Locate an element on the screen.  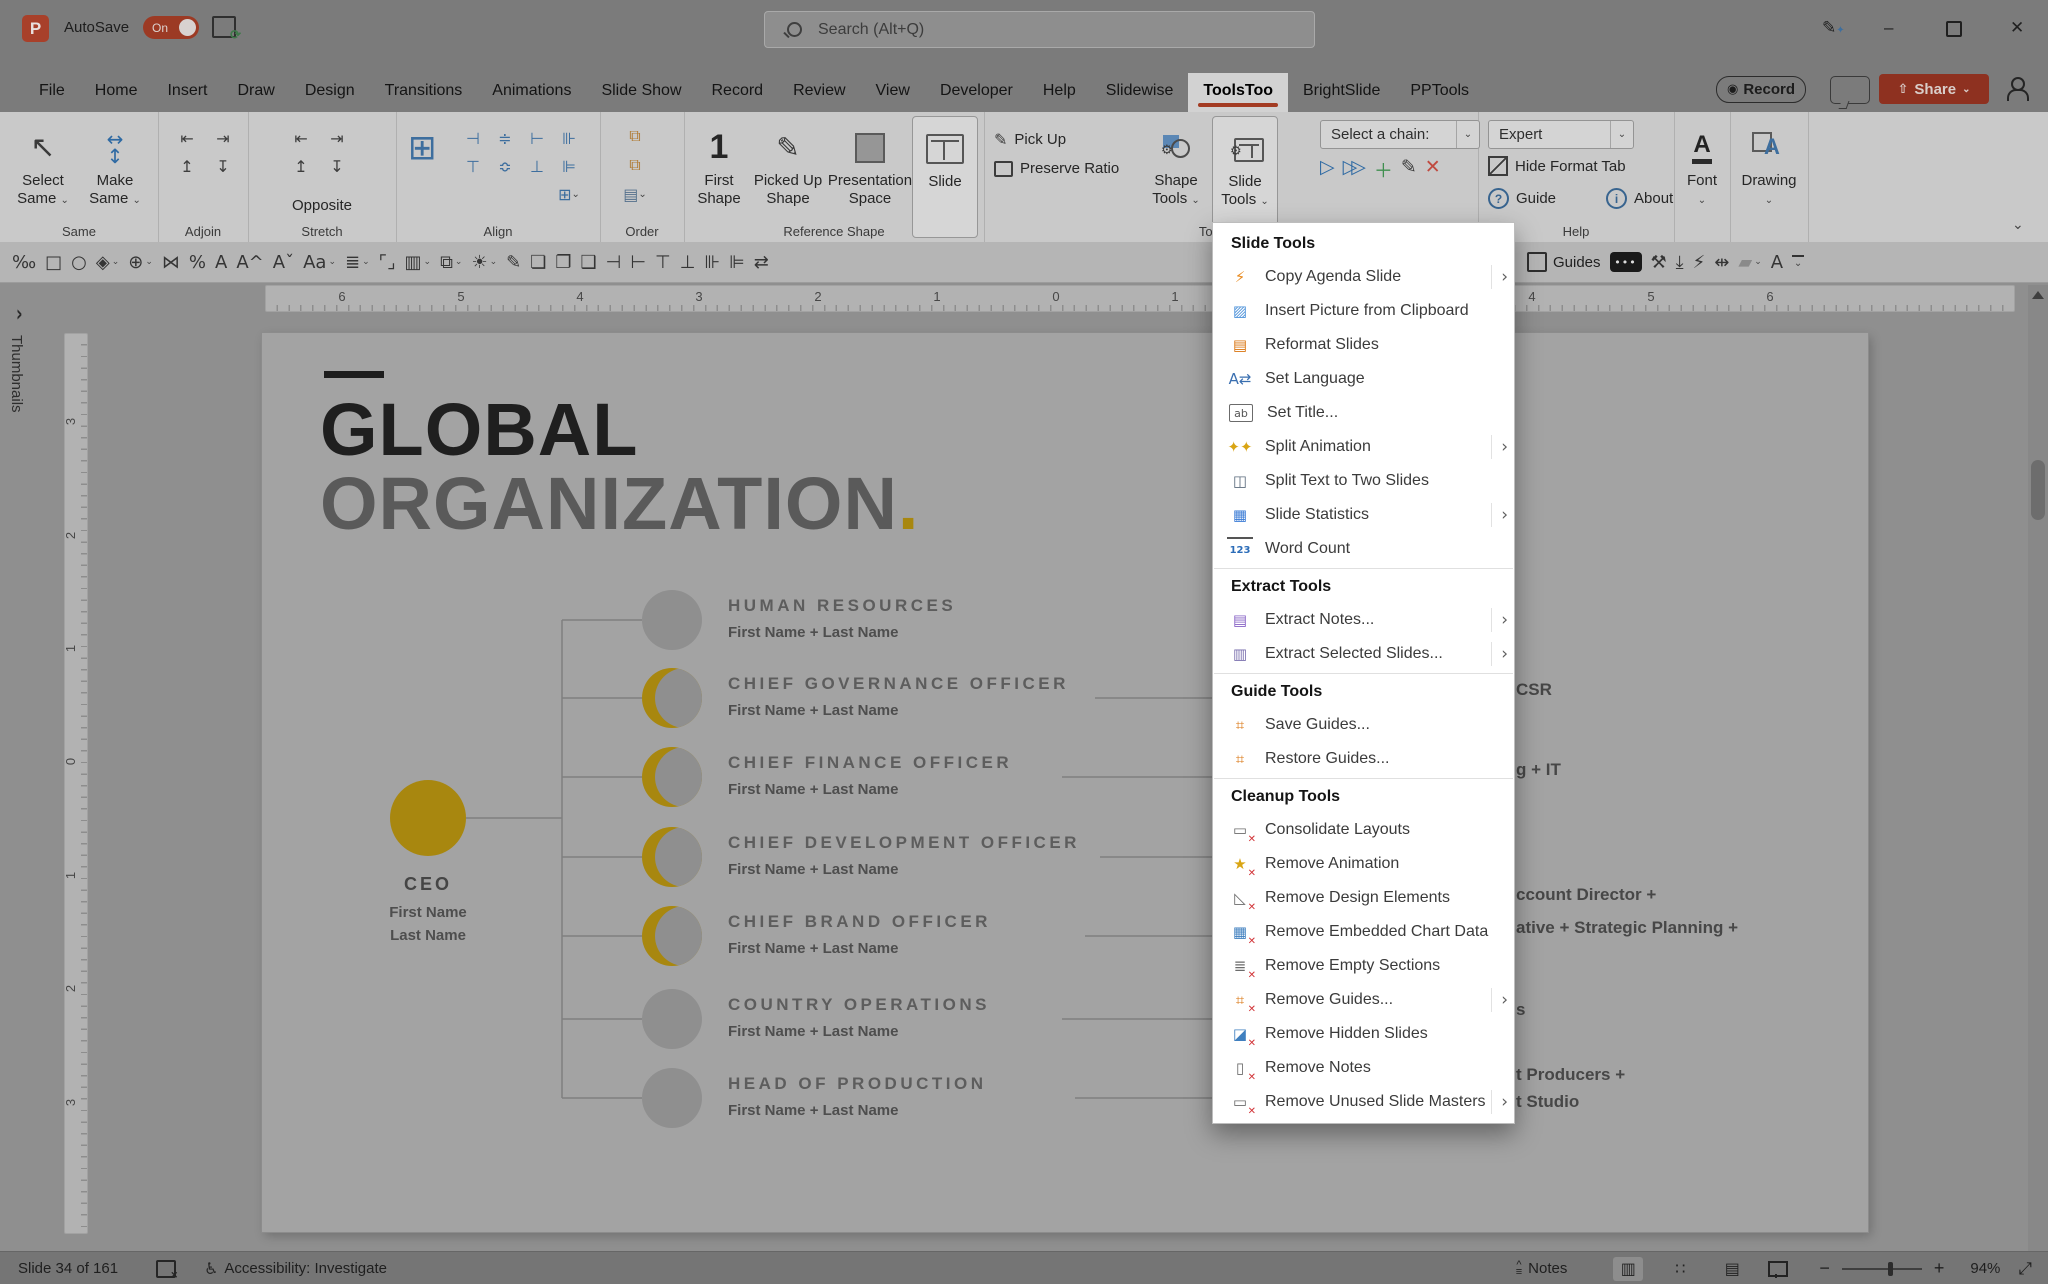
comments-button is located at coordinates (1850, 90).